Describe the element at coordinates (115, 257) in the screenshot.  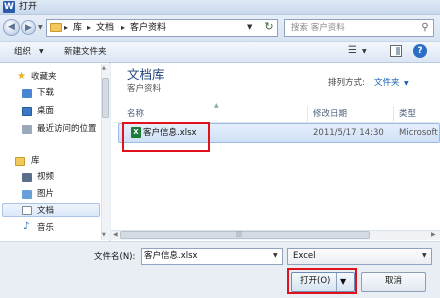
I see `filename-label: 文件名(N):` at that location.